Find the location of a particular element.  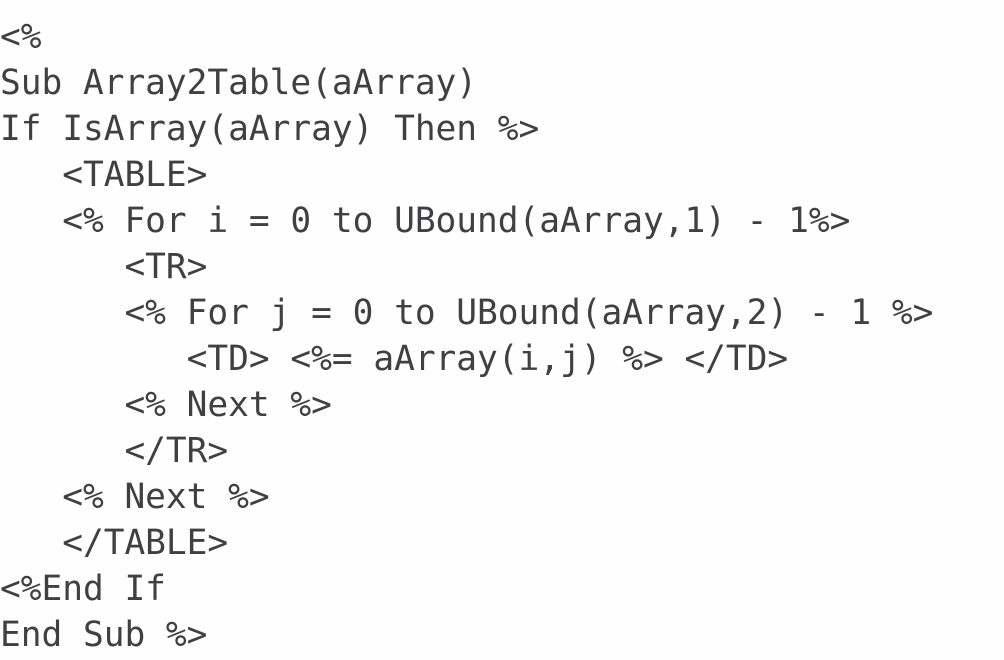

code-line: <TD> <%= aArray(i,j) %> </TD> is located at coordinates (394, 359).